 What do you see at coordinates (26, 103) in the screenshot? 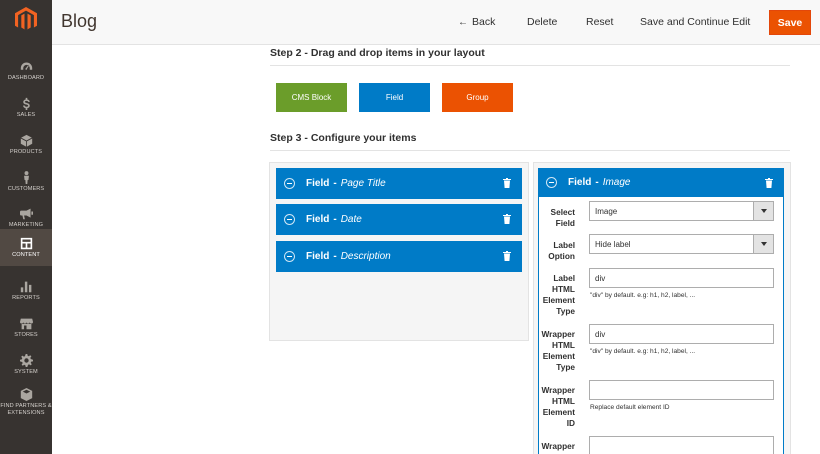
I see `dollar-icon` at bounding box center [26, 103].